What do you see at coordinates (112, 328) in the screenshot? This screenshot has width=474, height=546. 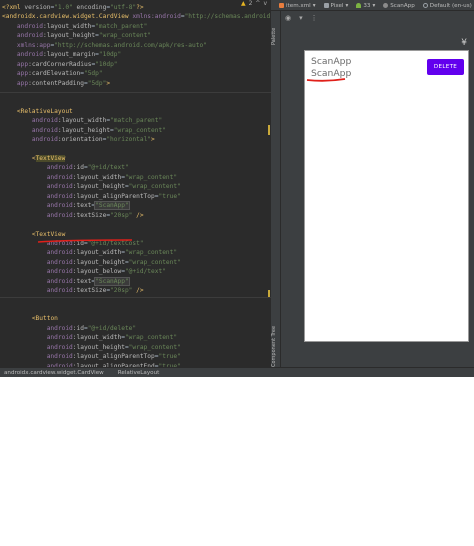 I see `code-token: "@+id/delete"` at bounding box center [112, 328].